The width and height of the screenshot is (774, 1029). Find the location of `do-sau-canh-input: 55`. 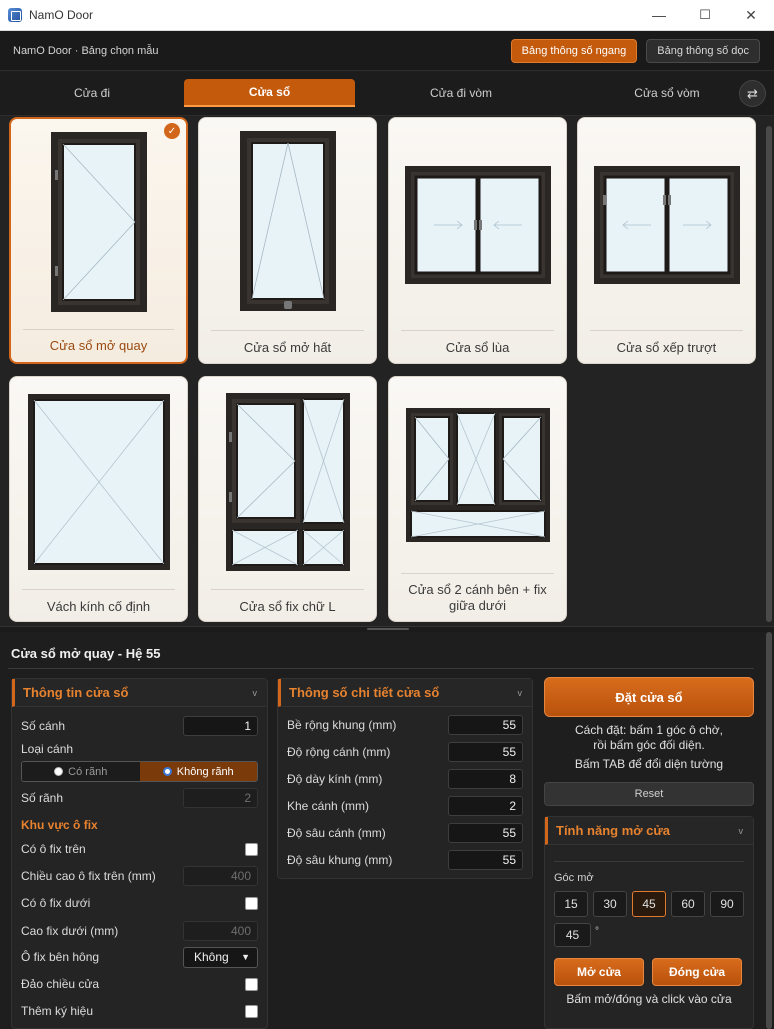

do-sau-canh-input: 55 is located at coordinates (485, 833).